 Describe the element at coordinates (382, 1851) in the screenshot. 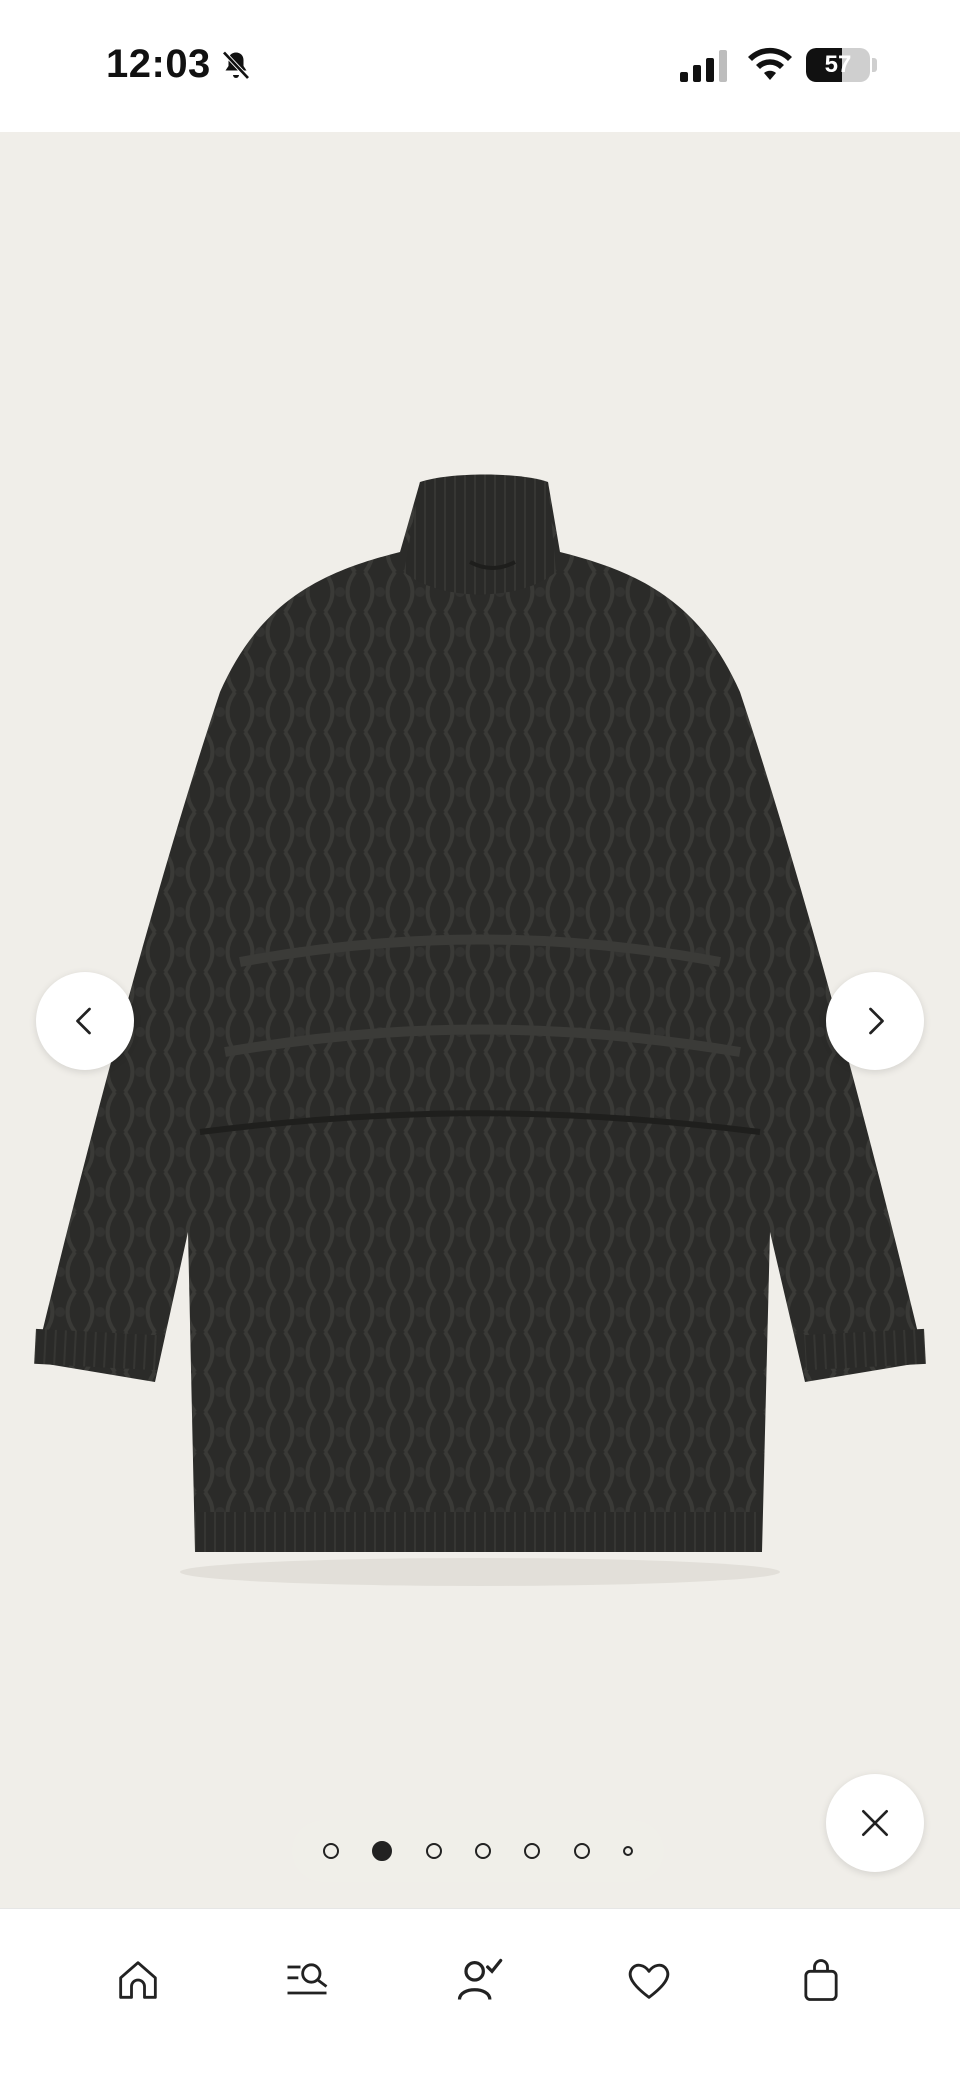

I see `pagination-dot-active` at that location.